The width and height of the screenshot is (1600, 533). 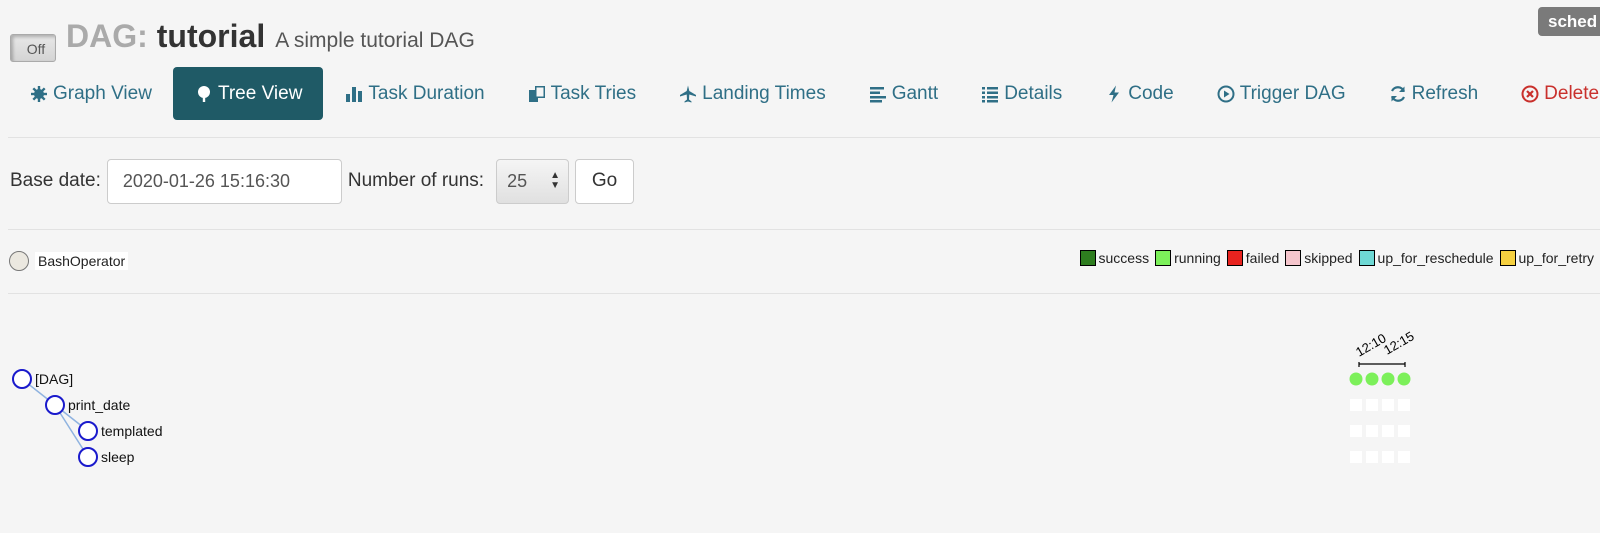 I want to click on legend-success: success, so click(x=1114, y=258).